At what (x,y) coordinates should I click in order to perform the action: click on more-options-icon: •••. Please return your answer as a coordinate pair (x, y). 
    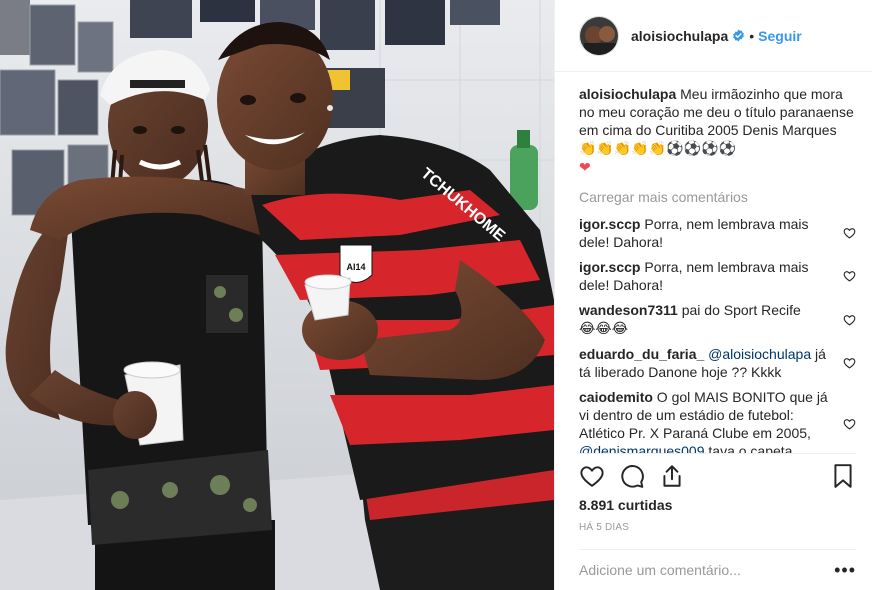
    Looking at the image, I should click on (845, 570).